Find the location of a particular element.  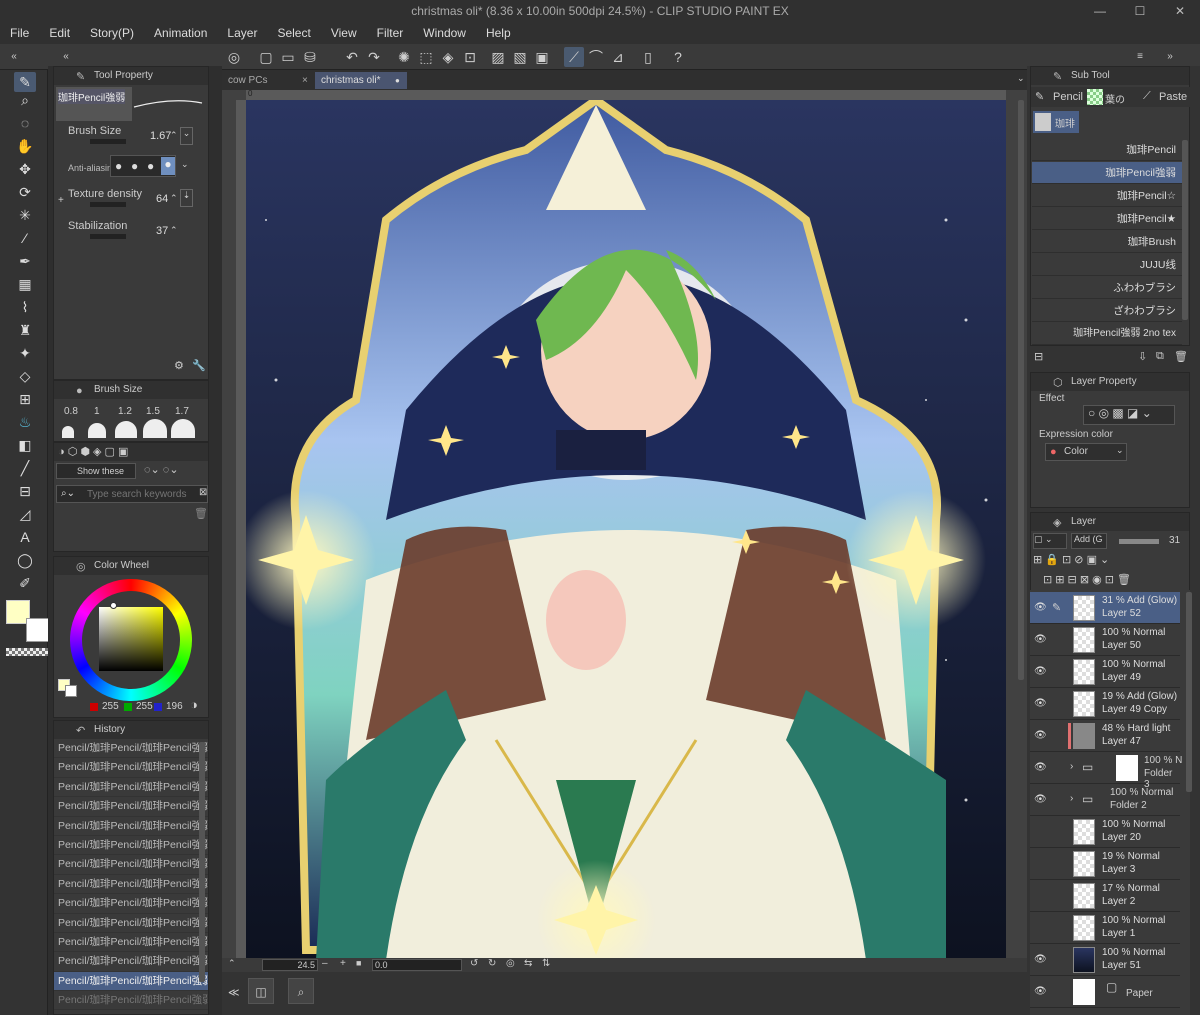

color-picker-cursor is located at coordinates (113, 605).